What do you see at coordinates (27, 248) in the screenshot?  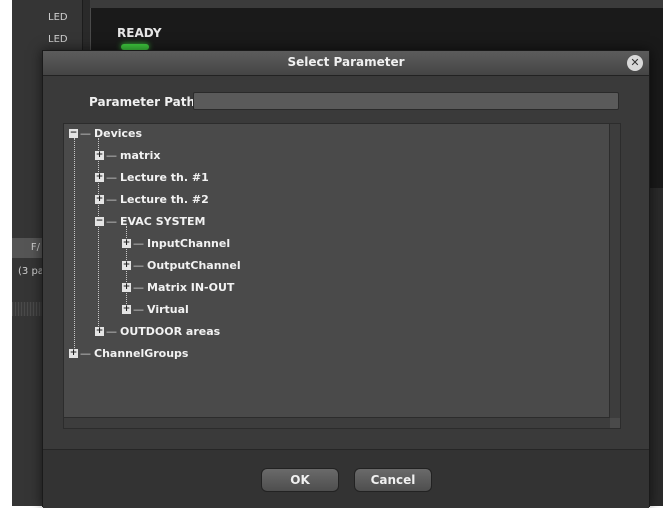 I see `background-side-tab: F/` at bounding box center [27, 248].